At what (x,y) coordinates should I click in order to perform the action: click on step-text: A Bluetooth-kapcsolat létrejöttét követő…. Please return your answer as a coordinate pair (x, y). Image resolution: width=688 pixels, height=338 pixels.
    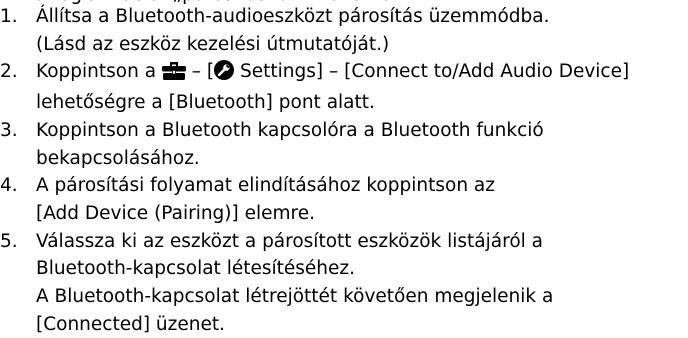
    Looking at the image, I should click on (295, 297).